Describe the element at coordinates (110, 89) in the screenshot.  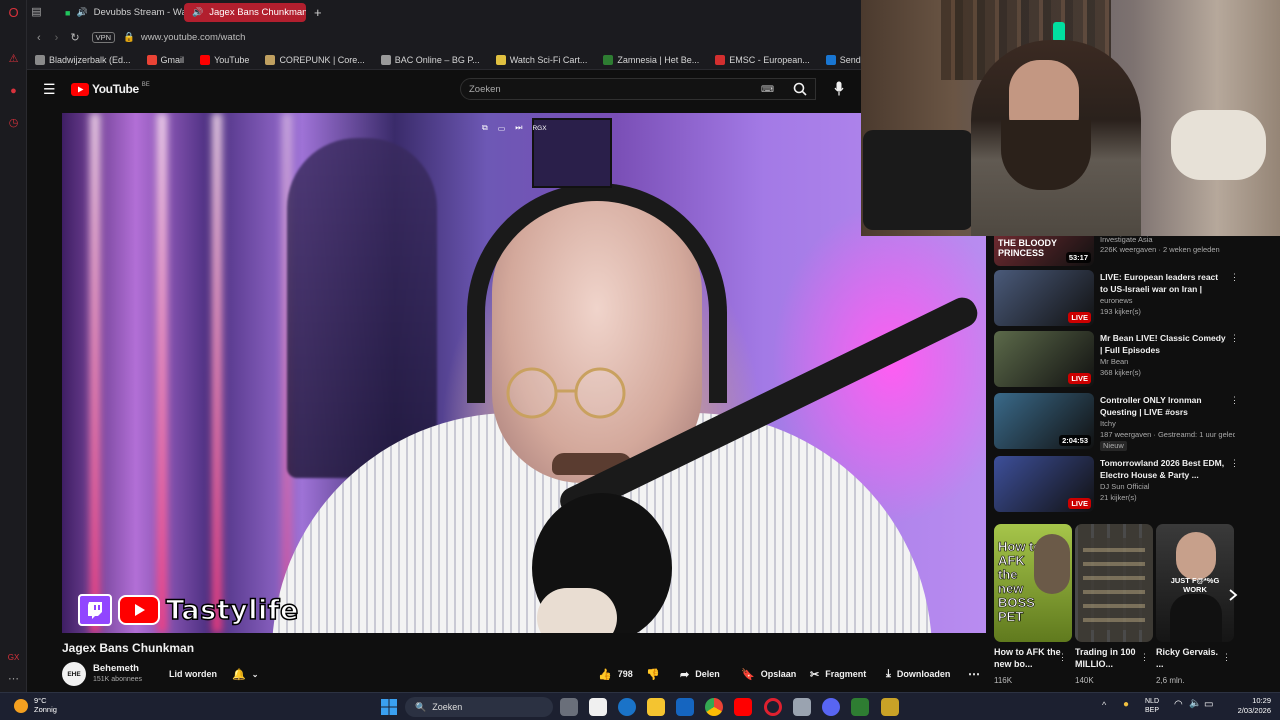
I see `youtube-logo: YouTube BE` at that location.